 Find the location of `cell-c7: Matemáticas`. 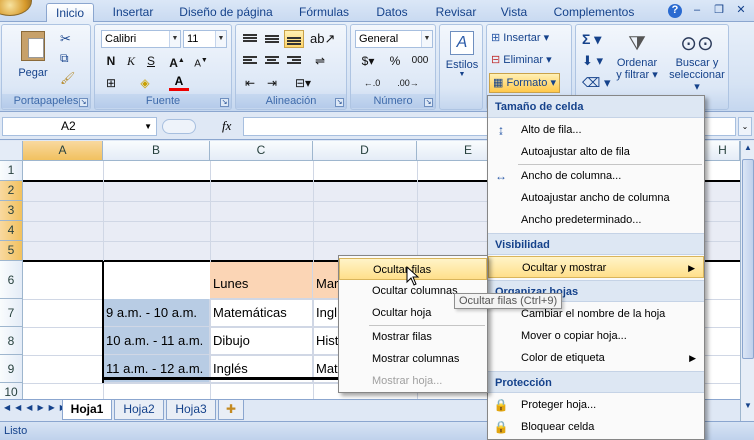

cell-c7: Matemáticas is located at coordinates (261, 313).